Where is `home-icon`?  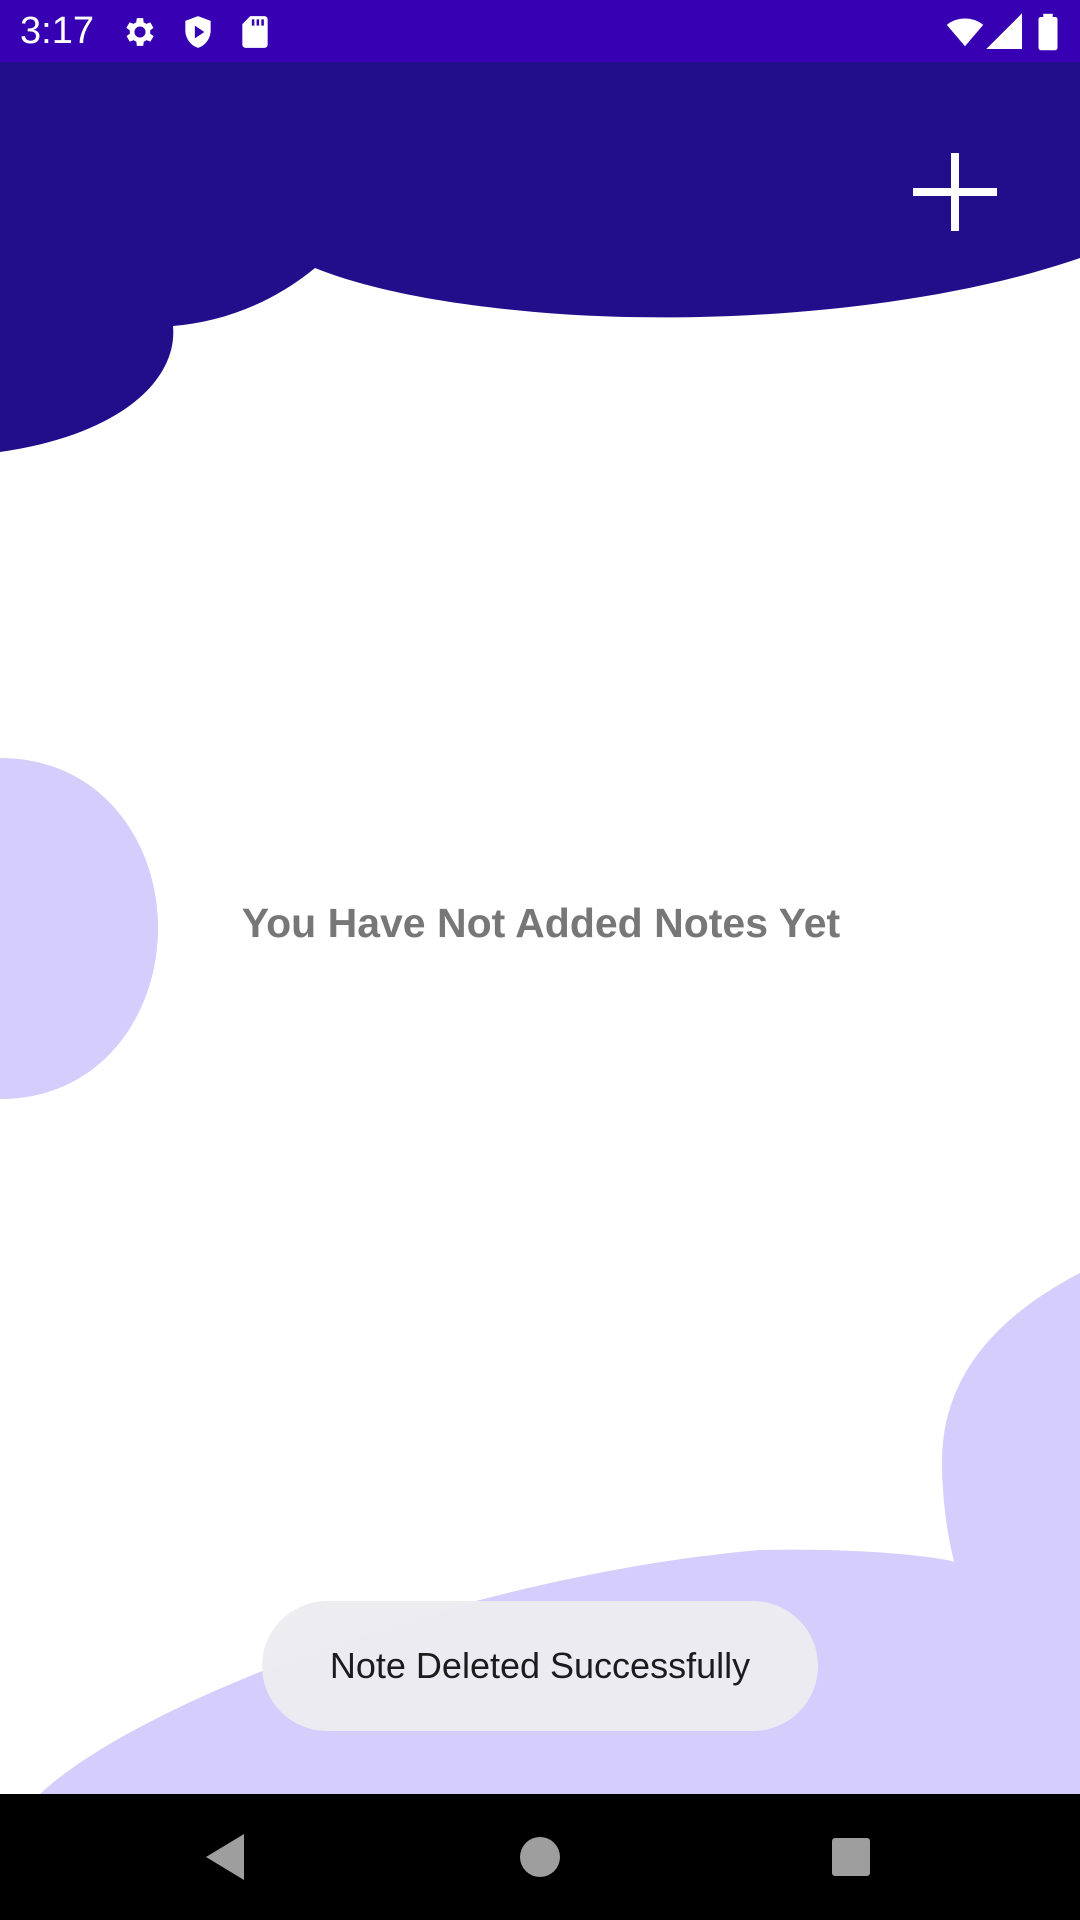
home-icon is located at coordinates (540, 1857).